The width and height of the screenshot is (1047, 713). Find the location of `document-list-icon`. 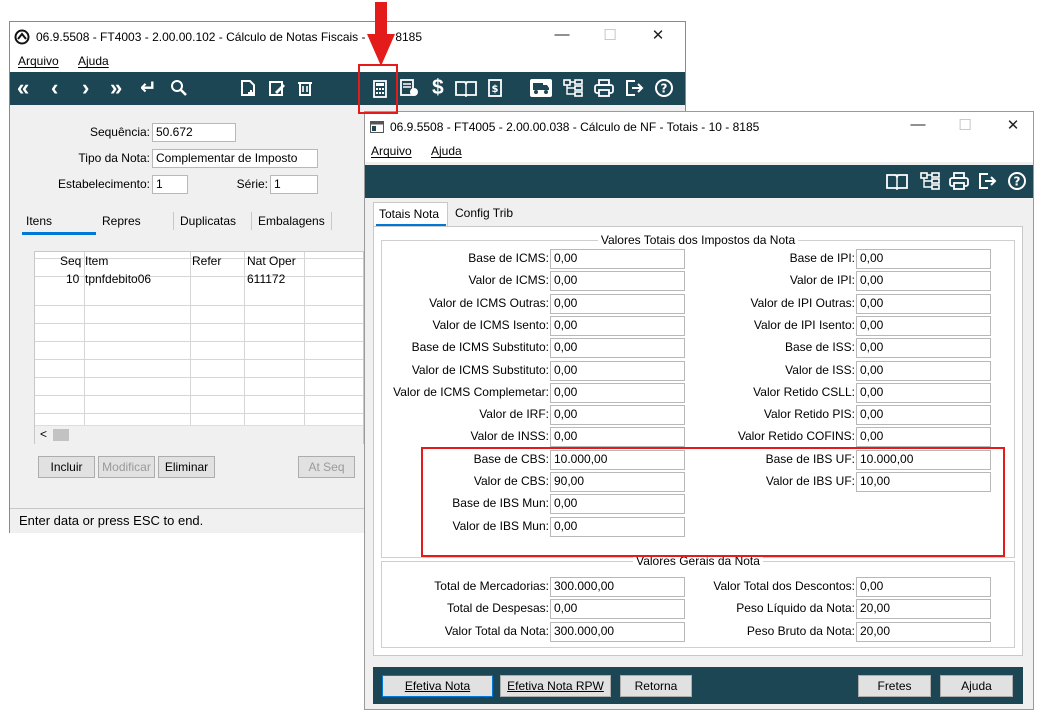

document-list-icon is located at coordinates (409, 89).